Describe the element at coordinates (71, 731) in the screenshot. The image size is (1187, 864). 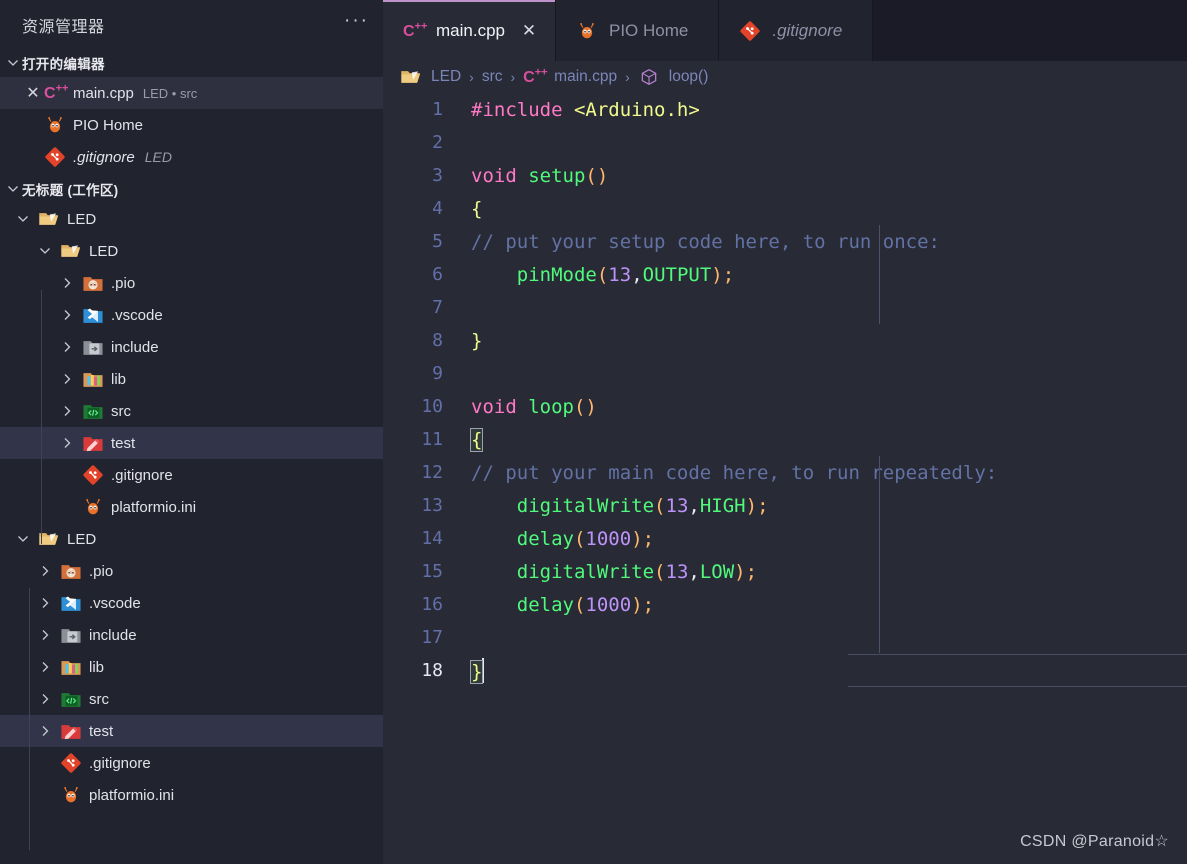
I see `test-folder-icon` at that location.